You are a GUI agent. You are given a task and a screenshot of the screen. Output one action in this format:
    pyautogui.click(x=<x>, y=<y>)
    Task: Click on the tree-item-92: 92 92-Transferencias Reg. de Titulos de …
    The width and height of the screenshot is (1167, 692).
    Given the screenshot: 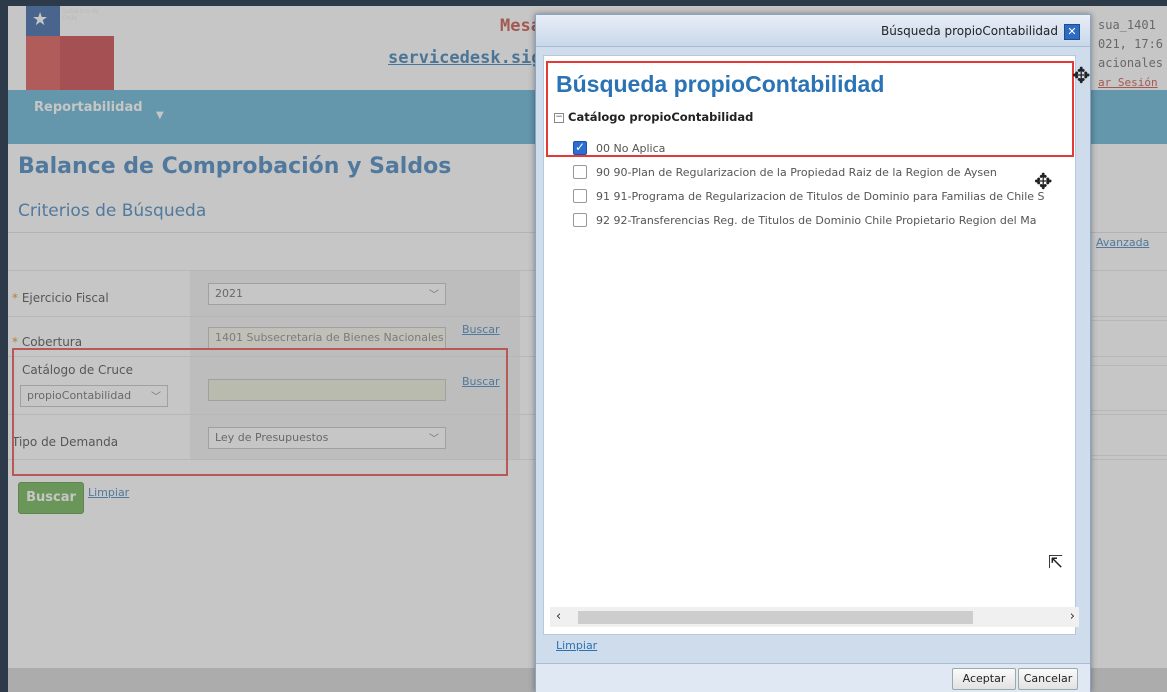 What is the action you would take?
    pyautogui.click(x=804, y=220)
    